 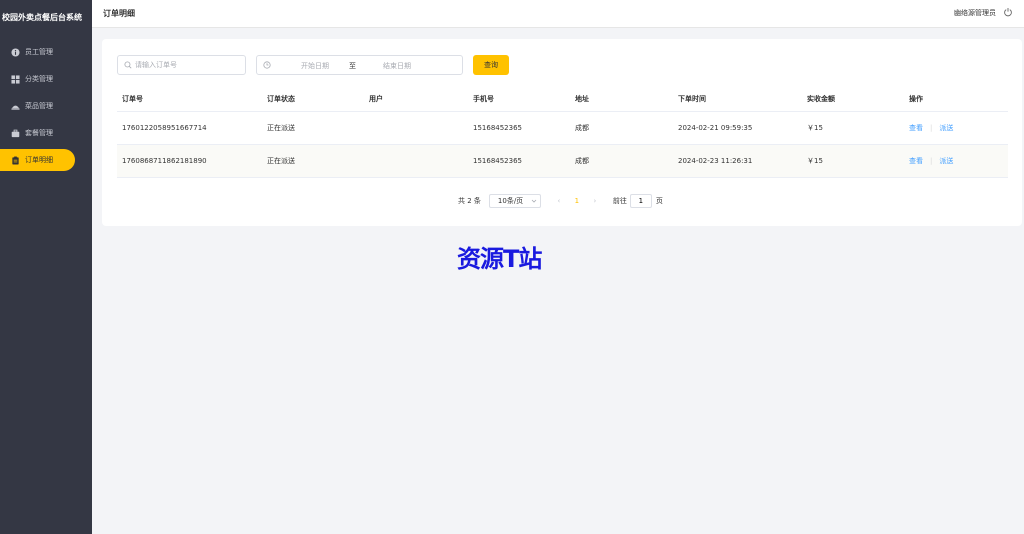 What do you see at coordinates (315, 66) in the screenshot?
I see `start-date-input: 开始日期` at bounding box center [315, 66].